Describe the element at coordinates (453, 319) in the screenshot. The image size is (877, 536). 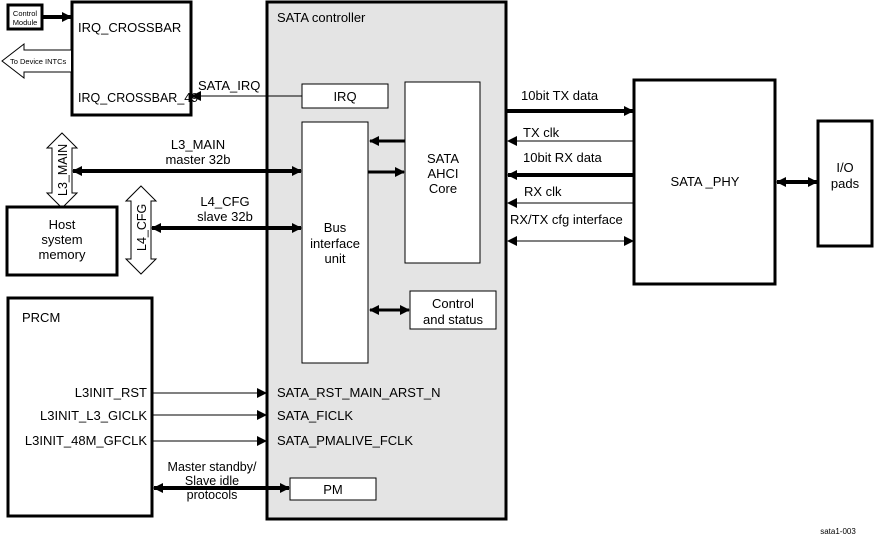
I see `control-status-line2: and status` at that location.